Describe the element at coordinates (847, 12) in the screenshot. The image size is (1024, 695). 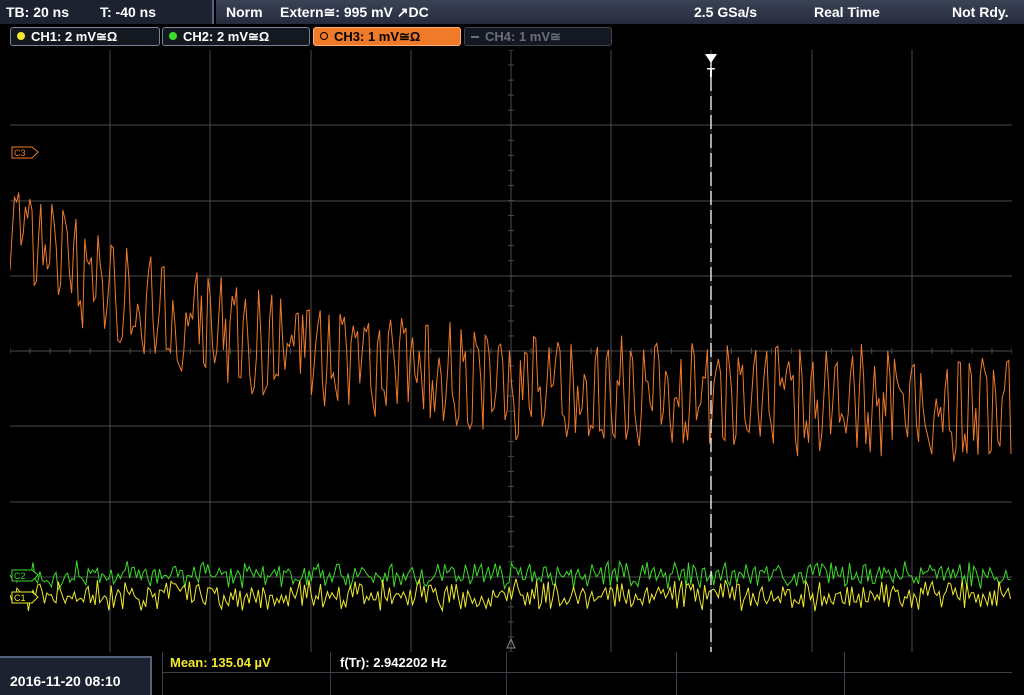
I see `acquisition-mode: Real Time` at that location.